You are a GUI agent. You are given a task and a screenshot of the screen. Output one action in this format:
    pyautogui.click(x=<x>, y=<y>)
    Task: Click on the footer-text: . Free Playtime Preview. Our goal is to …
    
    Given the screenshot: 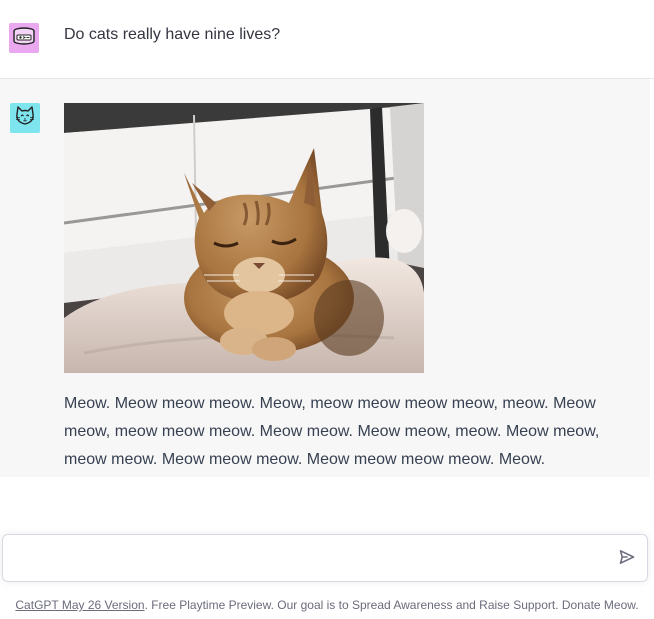 What is the action you would take?
    pyautogui.click(x=391, y=605)
    